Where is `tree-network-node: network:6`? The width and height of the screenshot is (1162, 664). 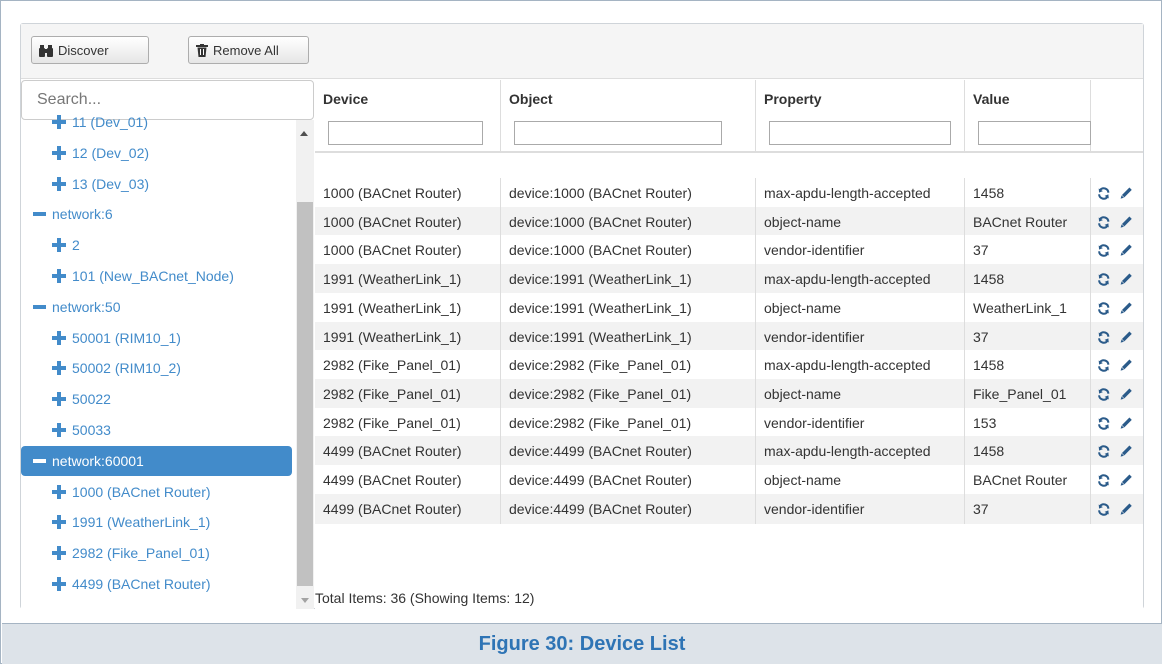
tree-network-node: network:6 is located at coordinates (67, 214).